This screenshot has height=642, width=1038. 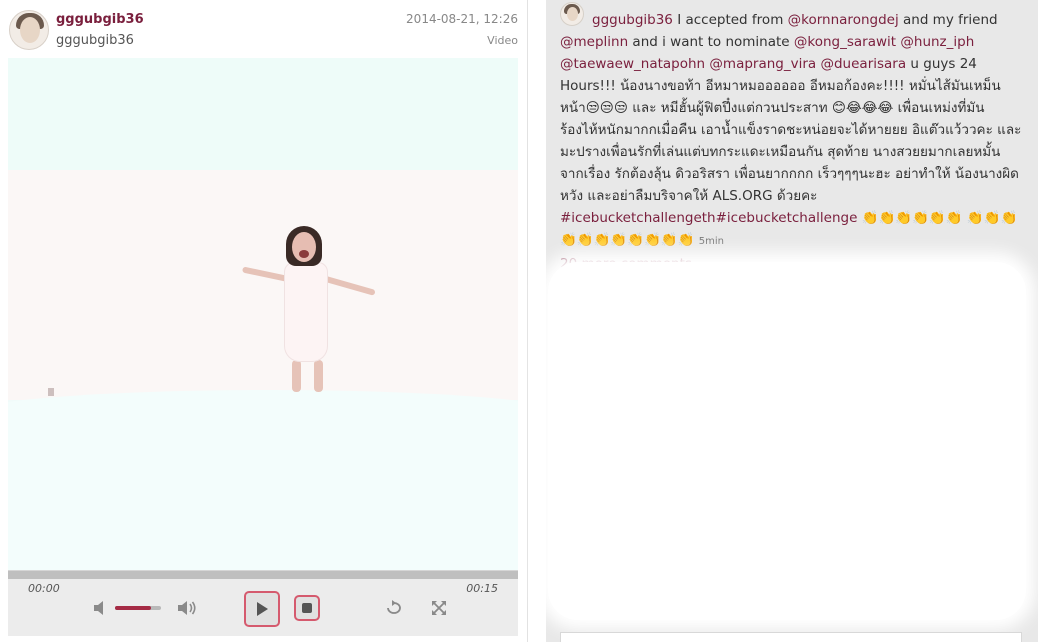 What do you see at coordinates (594, 42) in the screenshot?
I see `mention-link: @meplinn` at bounding box center [594, 42].